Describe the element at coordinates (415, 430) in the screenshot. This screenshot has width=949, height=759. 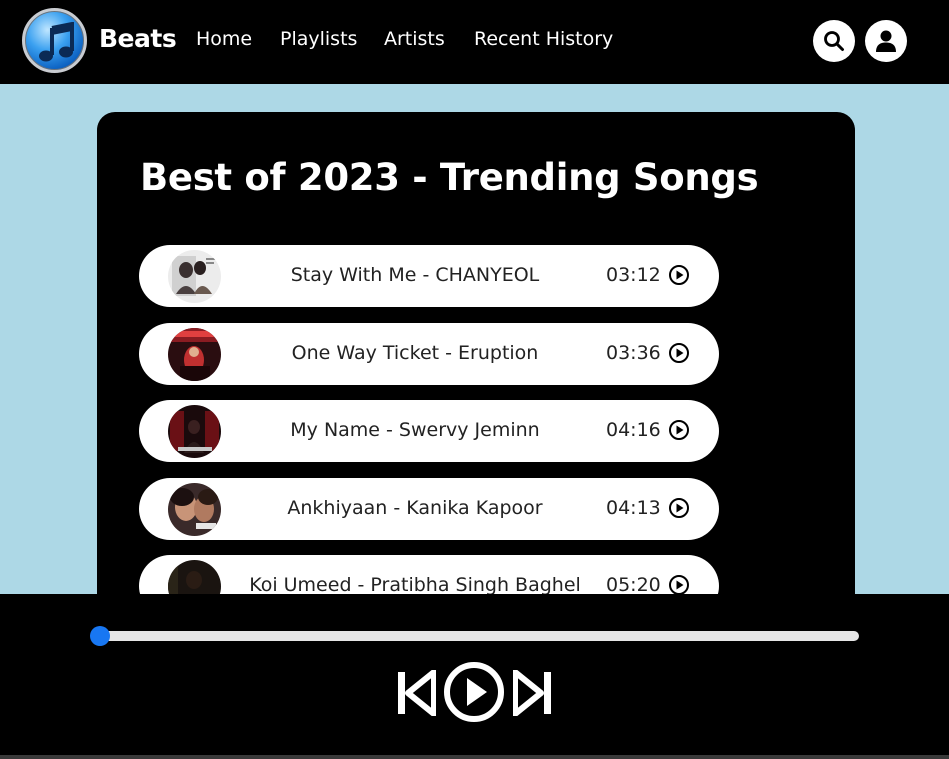
I see `song-title: My Name - Swervy Jeminn` at that location.